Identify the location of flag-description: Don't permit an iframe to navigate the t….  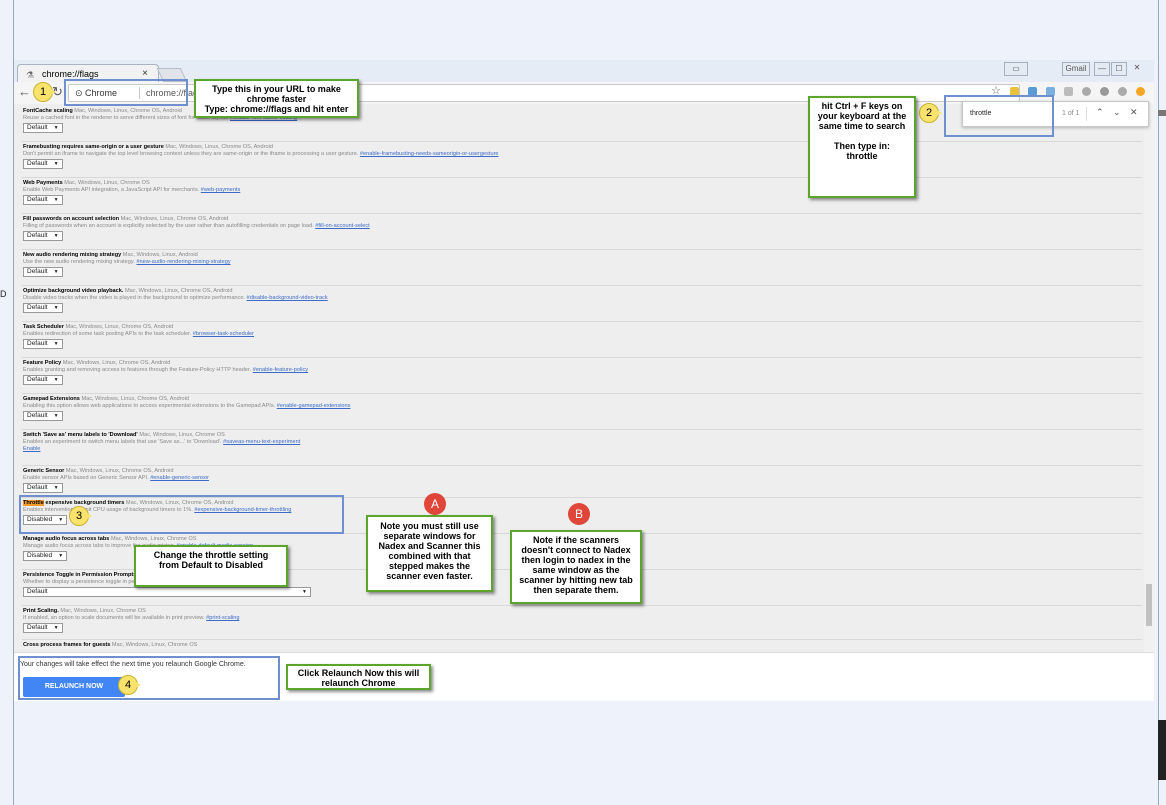
(191, 154).